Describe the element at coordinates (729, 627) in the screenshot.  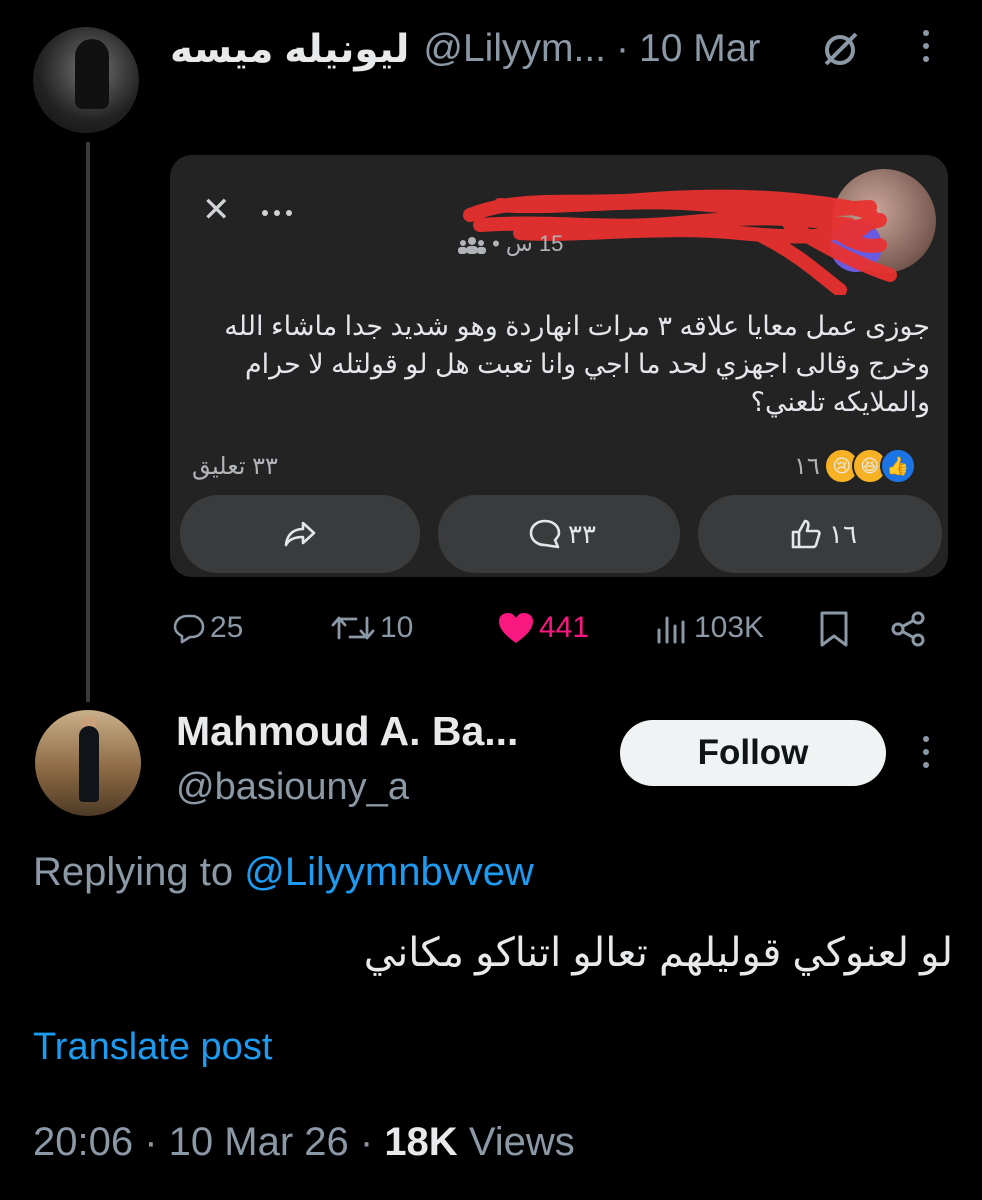
I see `views-count: 103K` at that location.